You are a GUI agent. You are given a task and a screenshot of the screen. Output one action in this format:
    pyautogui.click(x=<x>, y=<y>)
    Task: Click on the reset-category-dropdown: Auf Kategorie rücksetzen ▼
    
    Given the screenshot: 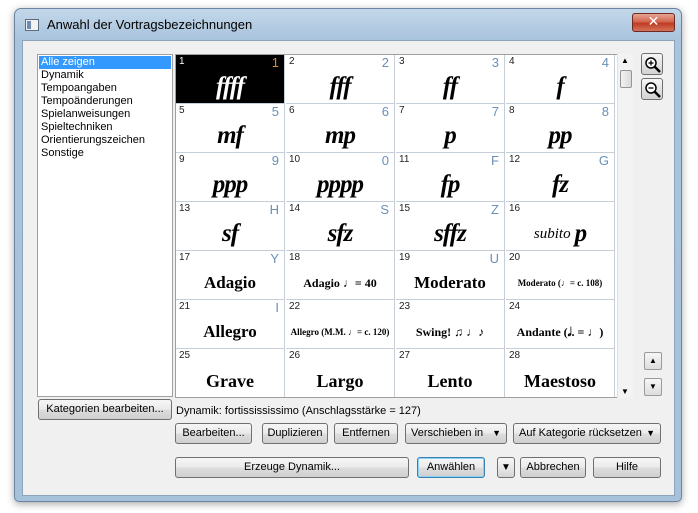 What is the action you would take?
    pyautogui.click(x=587, y=433)
    